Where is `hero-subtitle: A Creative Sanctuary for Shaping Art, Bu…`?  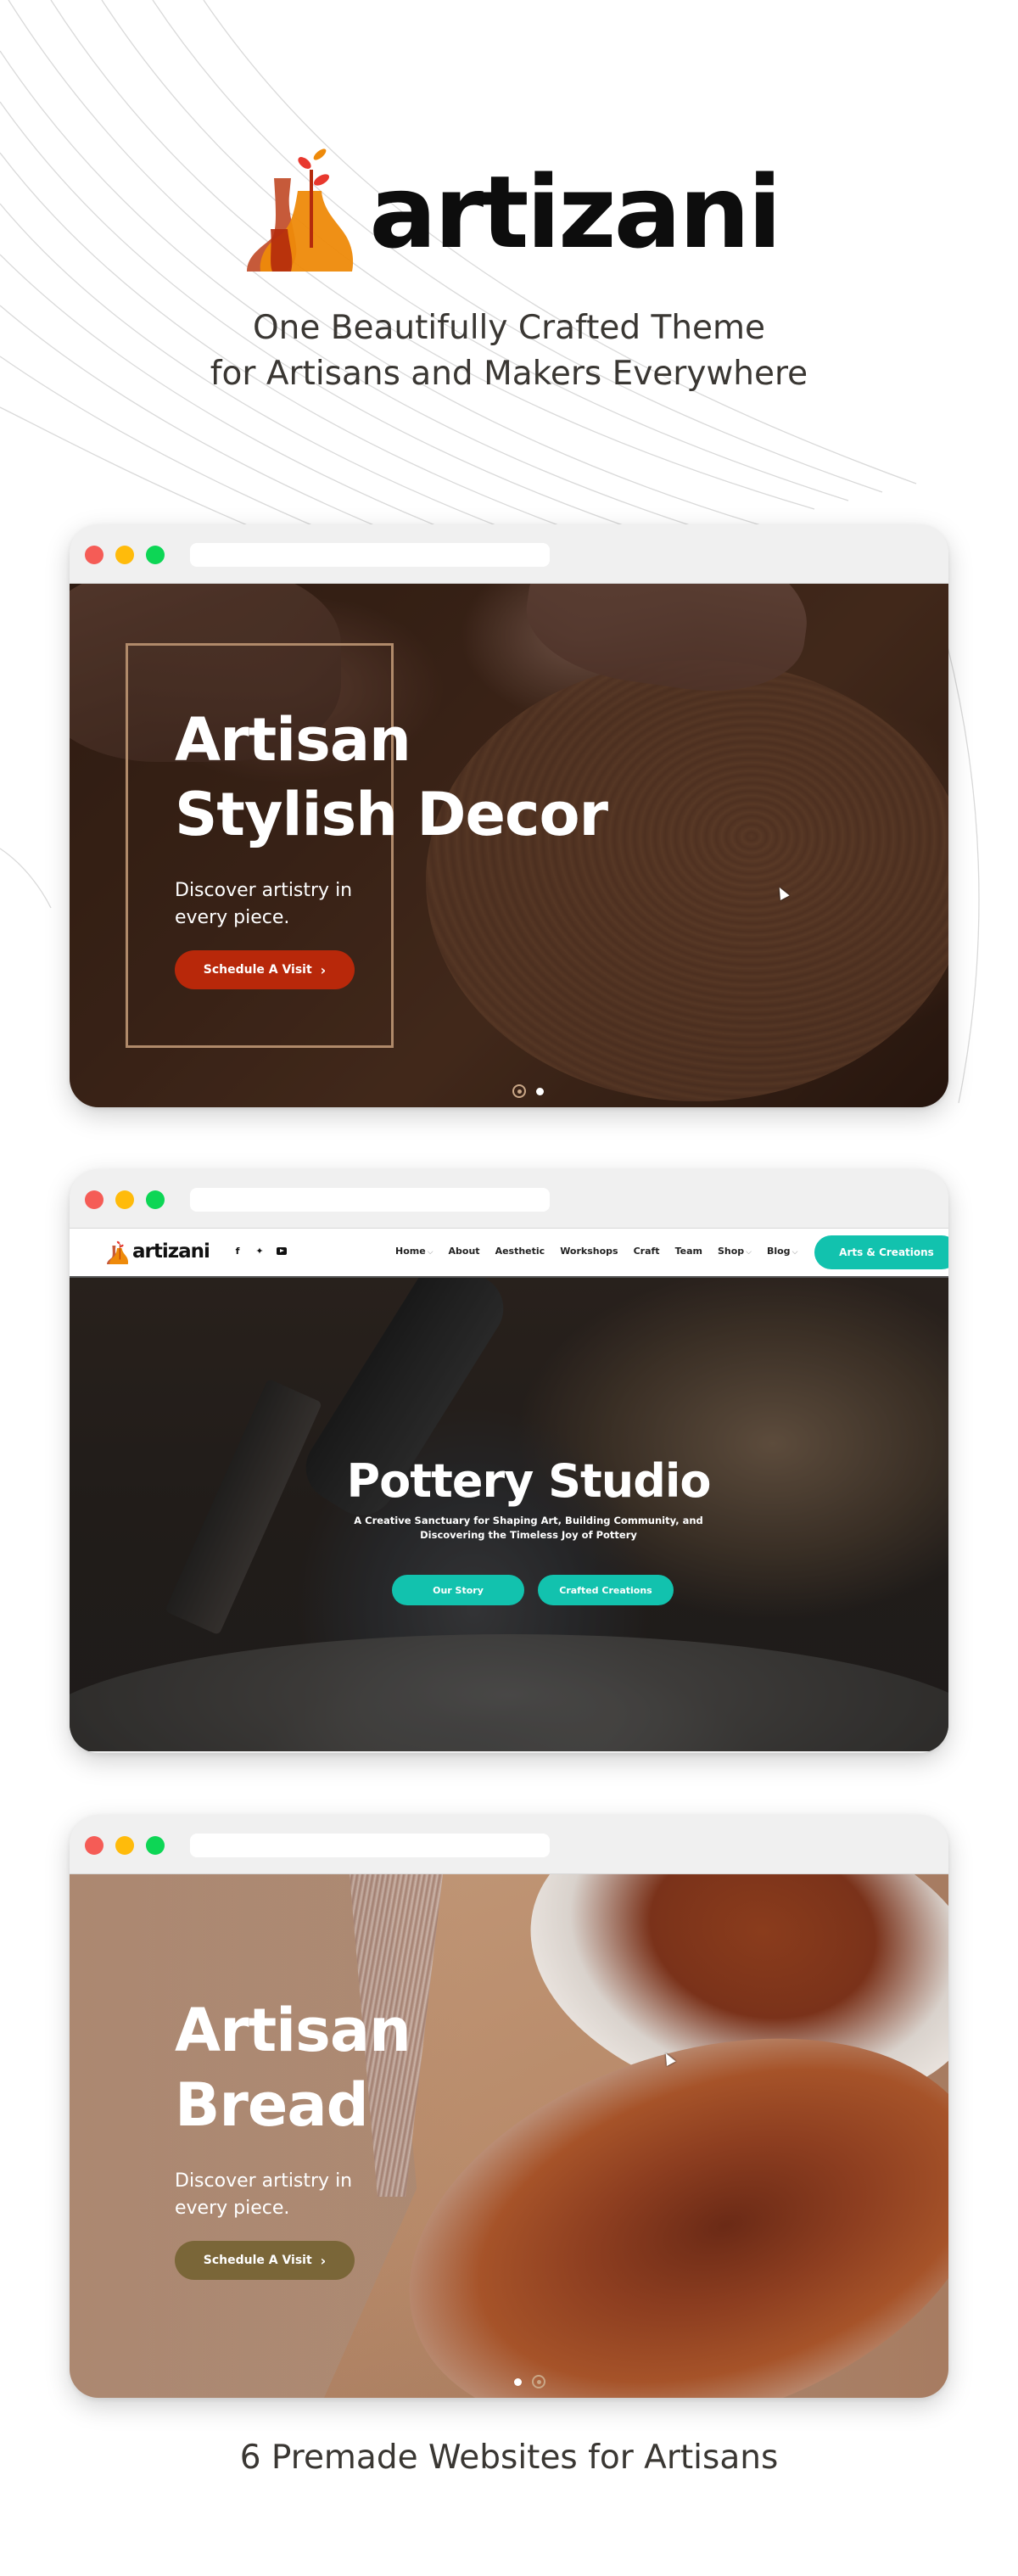 hero-subtitle: A Creative Sanctuary for Shaping Art, Bu… is located at coordinates (509, 1529).